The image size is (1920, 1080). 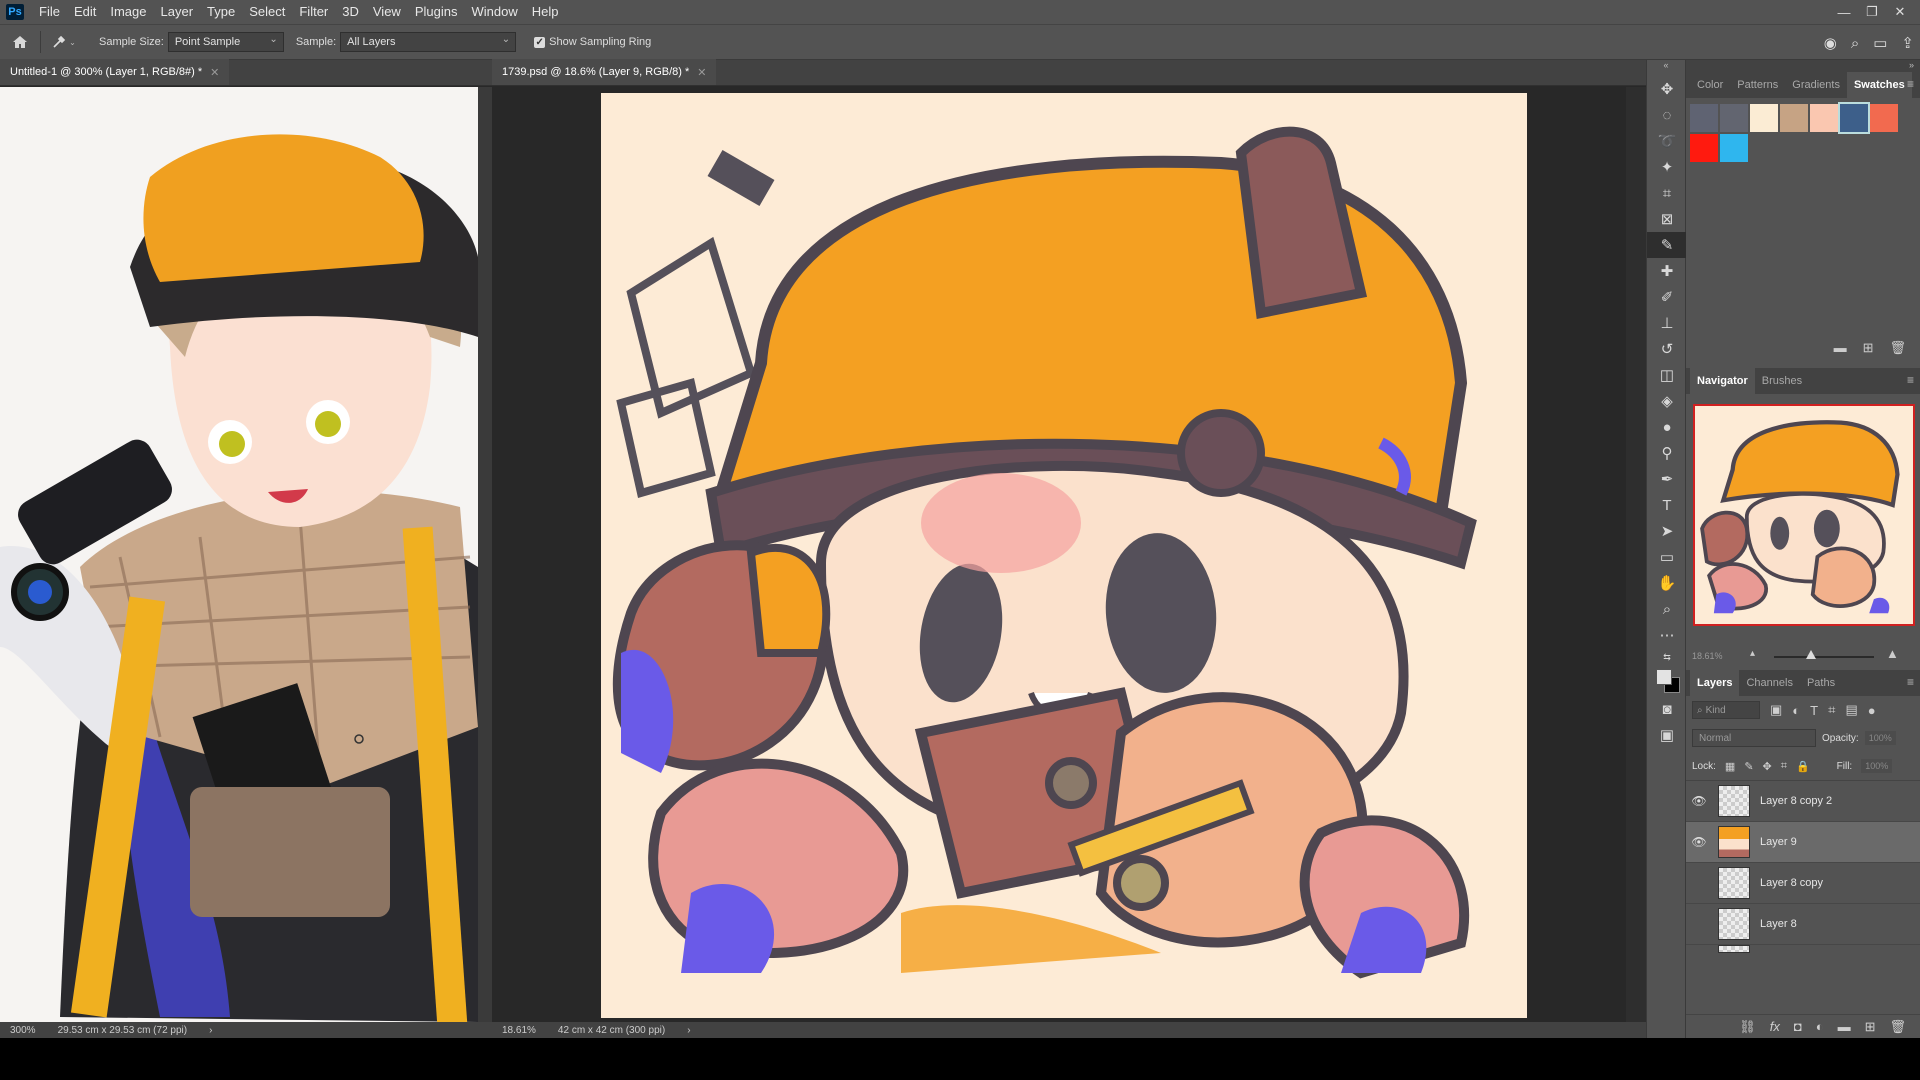 What do you see at coordinates (225, 42) in the screenshot?
I see `sample-size-select: Point Sample ⌄` at bounding box center [225, 42].